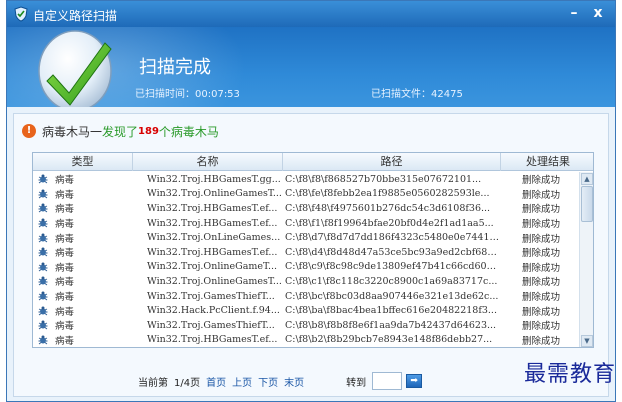  What do you see at coordinates (268, 381) in the screenshot?
I see `next-page-link: 下页` at bounding box center [268, 381].